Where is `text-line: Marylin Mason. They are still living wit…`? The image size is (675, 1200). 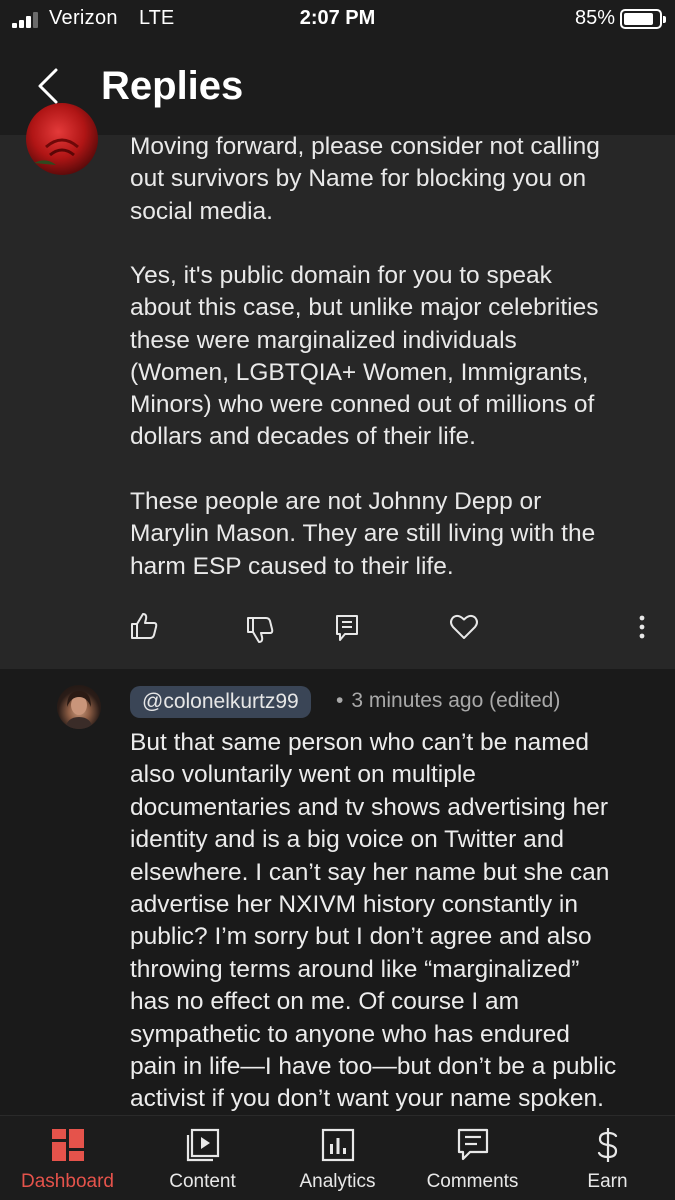
text-line: Marylin Mason. They are still living wit… is located at coordinates (363, 534).